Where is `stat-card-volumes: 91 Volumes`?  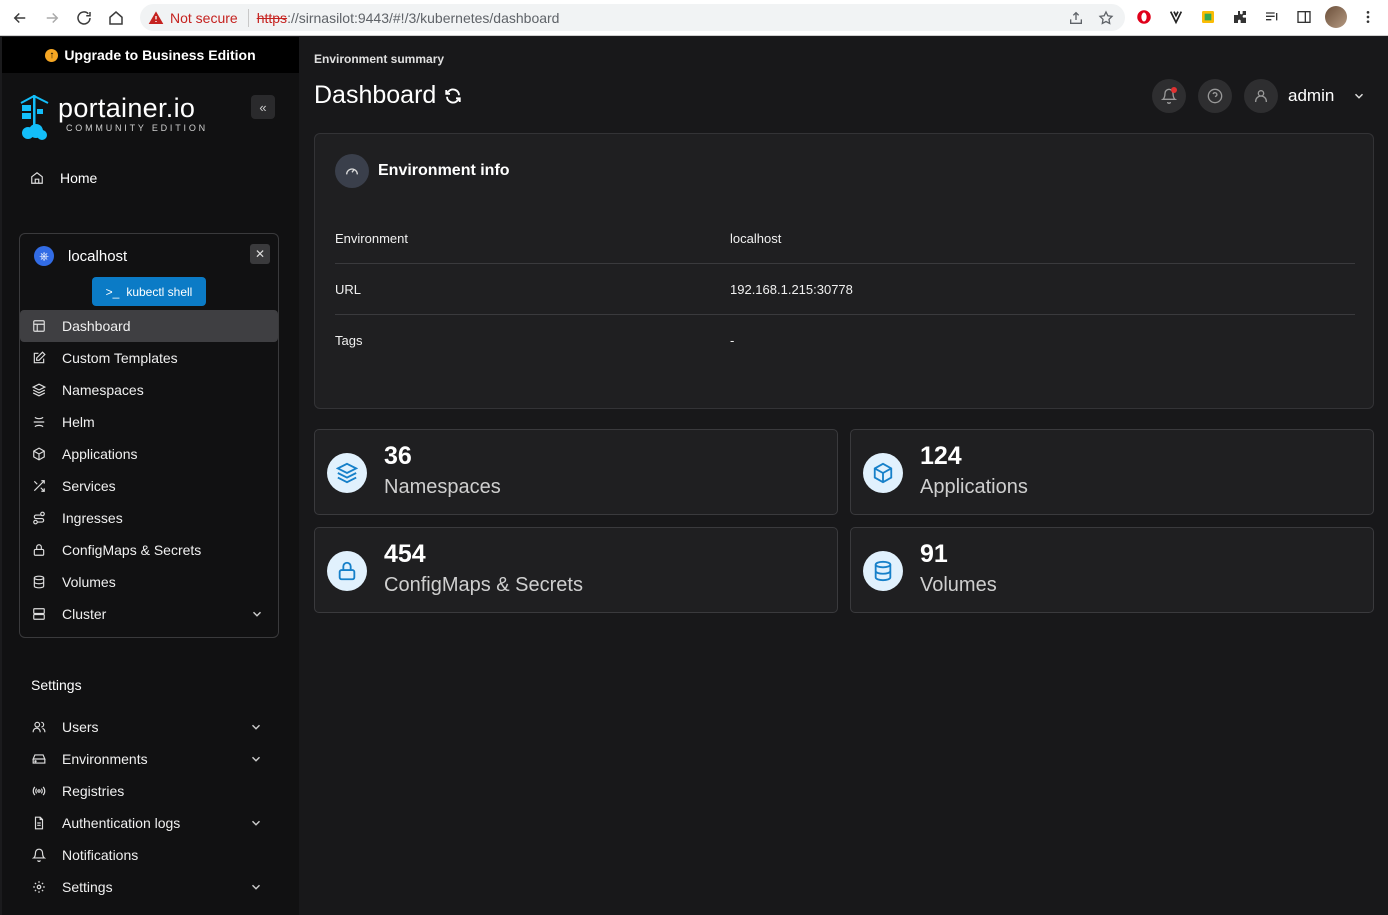 stat-card-volumes: 91 Volumes is located at coordinates (1112, 570).